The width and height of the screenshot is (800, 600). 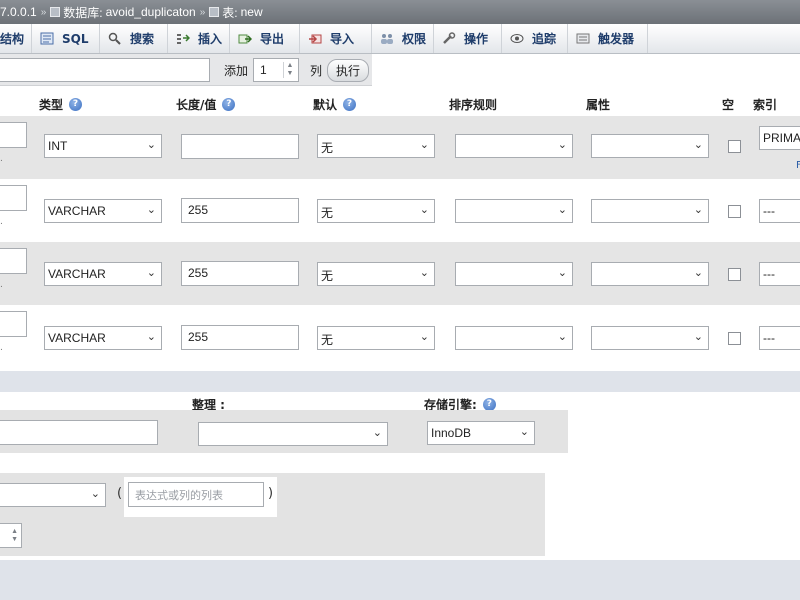 I want to click on breadcrumb: 7.0.0.1 » 数据库: avoid_duplicaton » 表: new, so click(x=400, y=12).